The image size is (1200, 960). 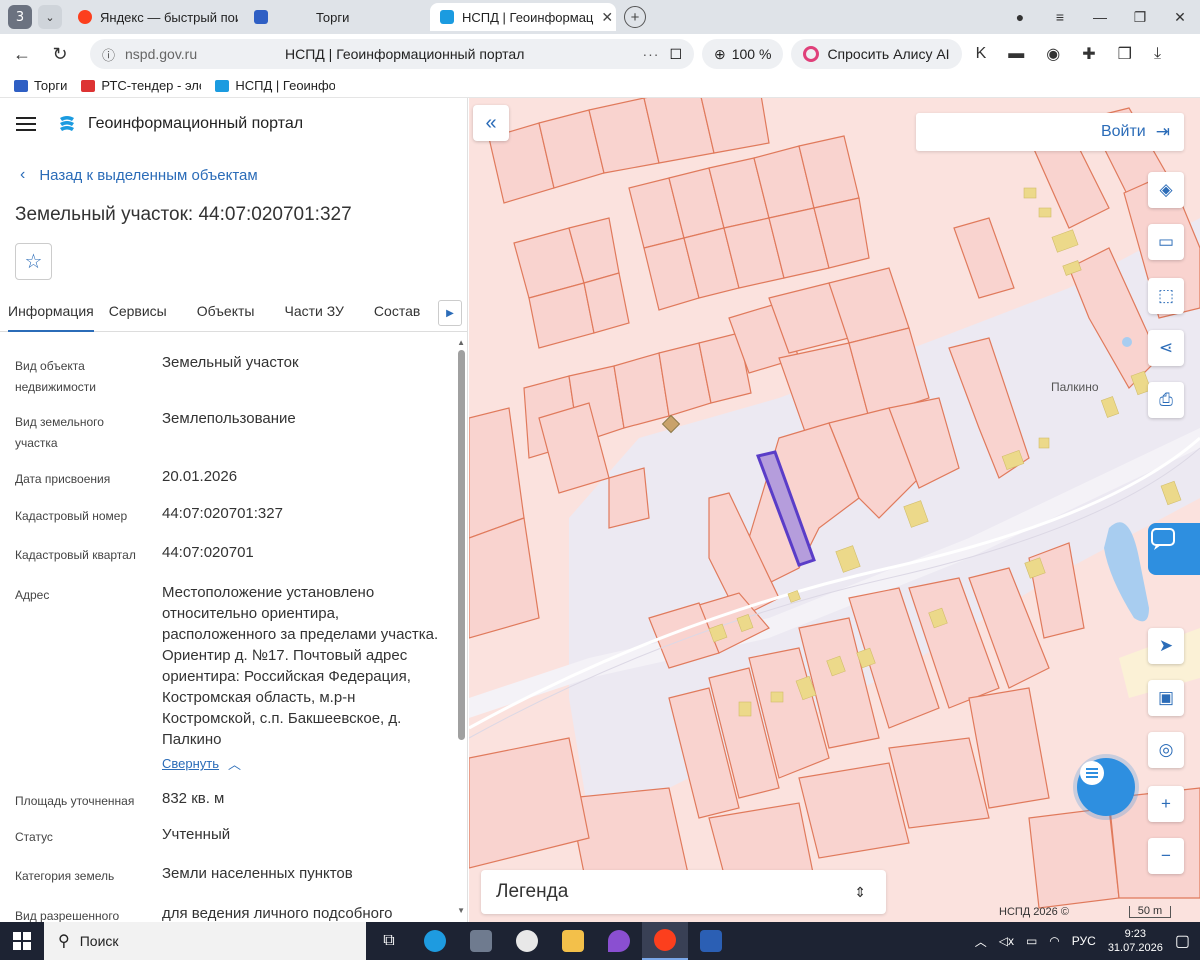 I want to click on plus-icon: +, so click(x=1166, y=803).